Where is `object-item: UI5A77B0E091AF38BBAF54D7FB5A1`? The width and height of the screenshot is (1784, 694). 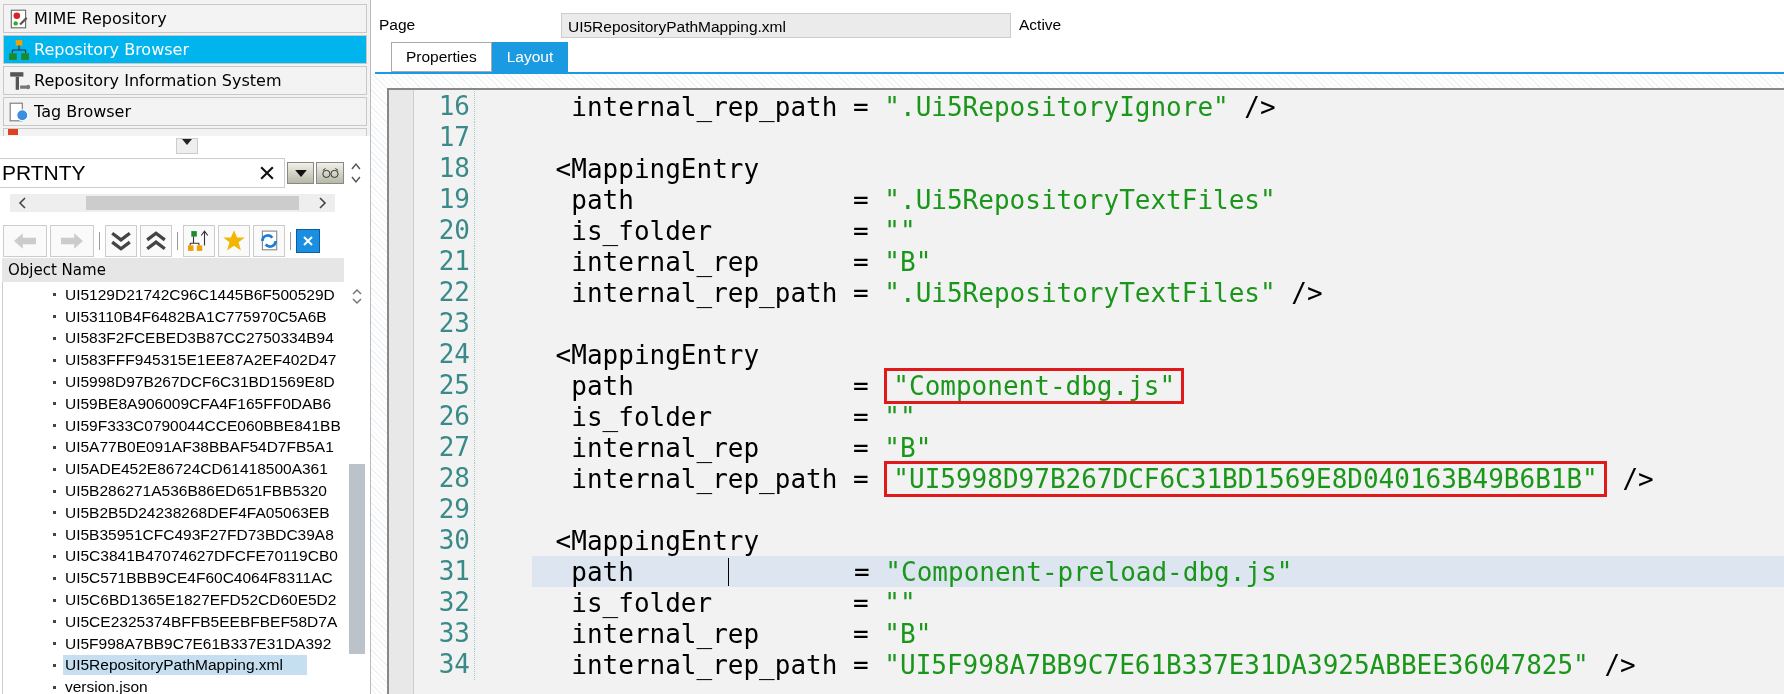 object-item: UI5A77B0E091AF38BBAF54D7FB5A1 is located at coordinates (199, 447).